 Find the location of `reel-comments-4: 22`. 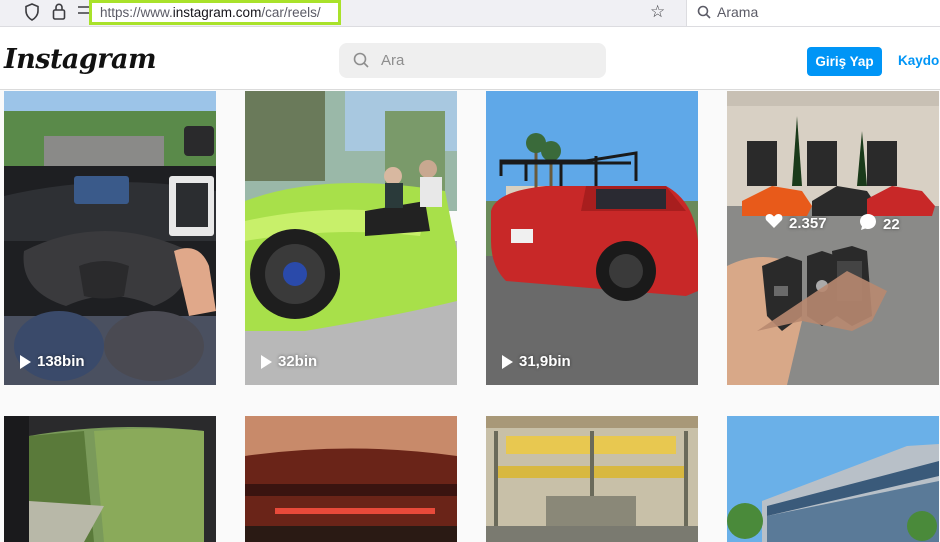

reel-comments-4: 22 is located at coordinates (879, 224).